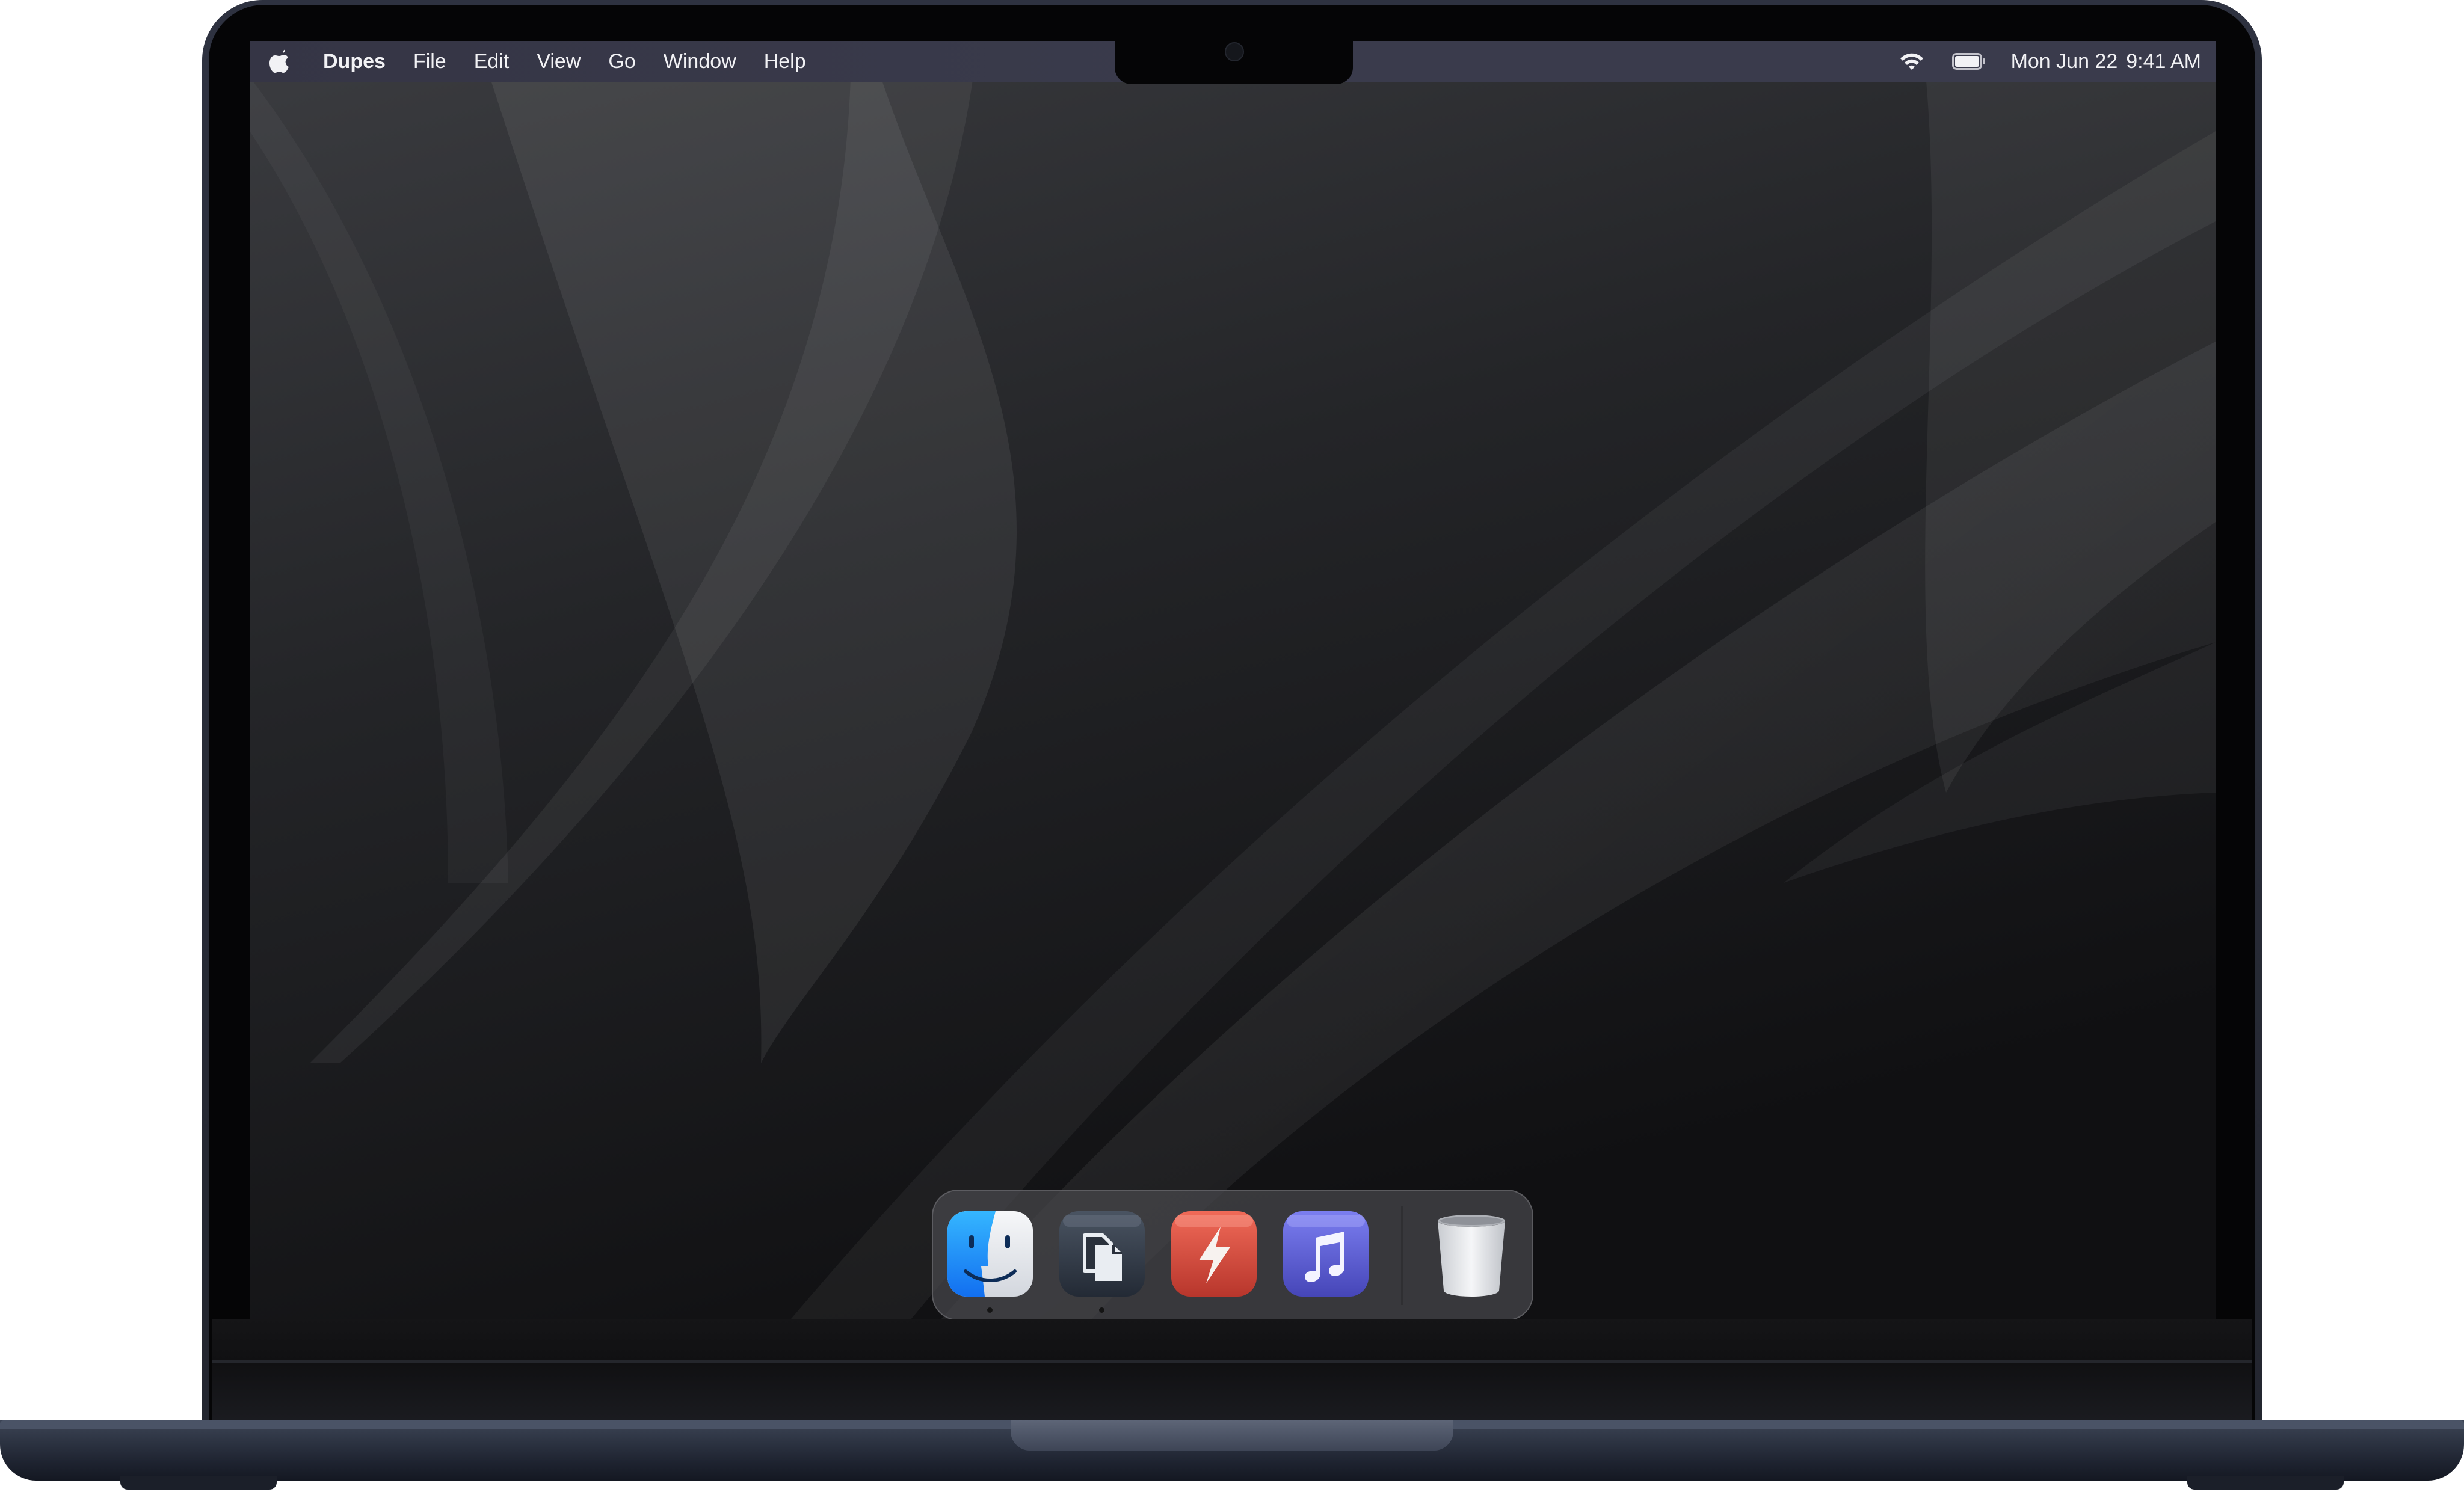 The width and height of the screenshot is (2464, 1492). I want to click on menu-edit: Edit, so click(492, 62).